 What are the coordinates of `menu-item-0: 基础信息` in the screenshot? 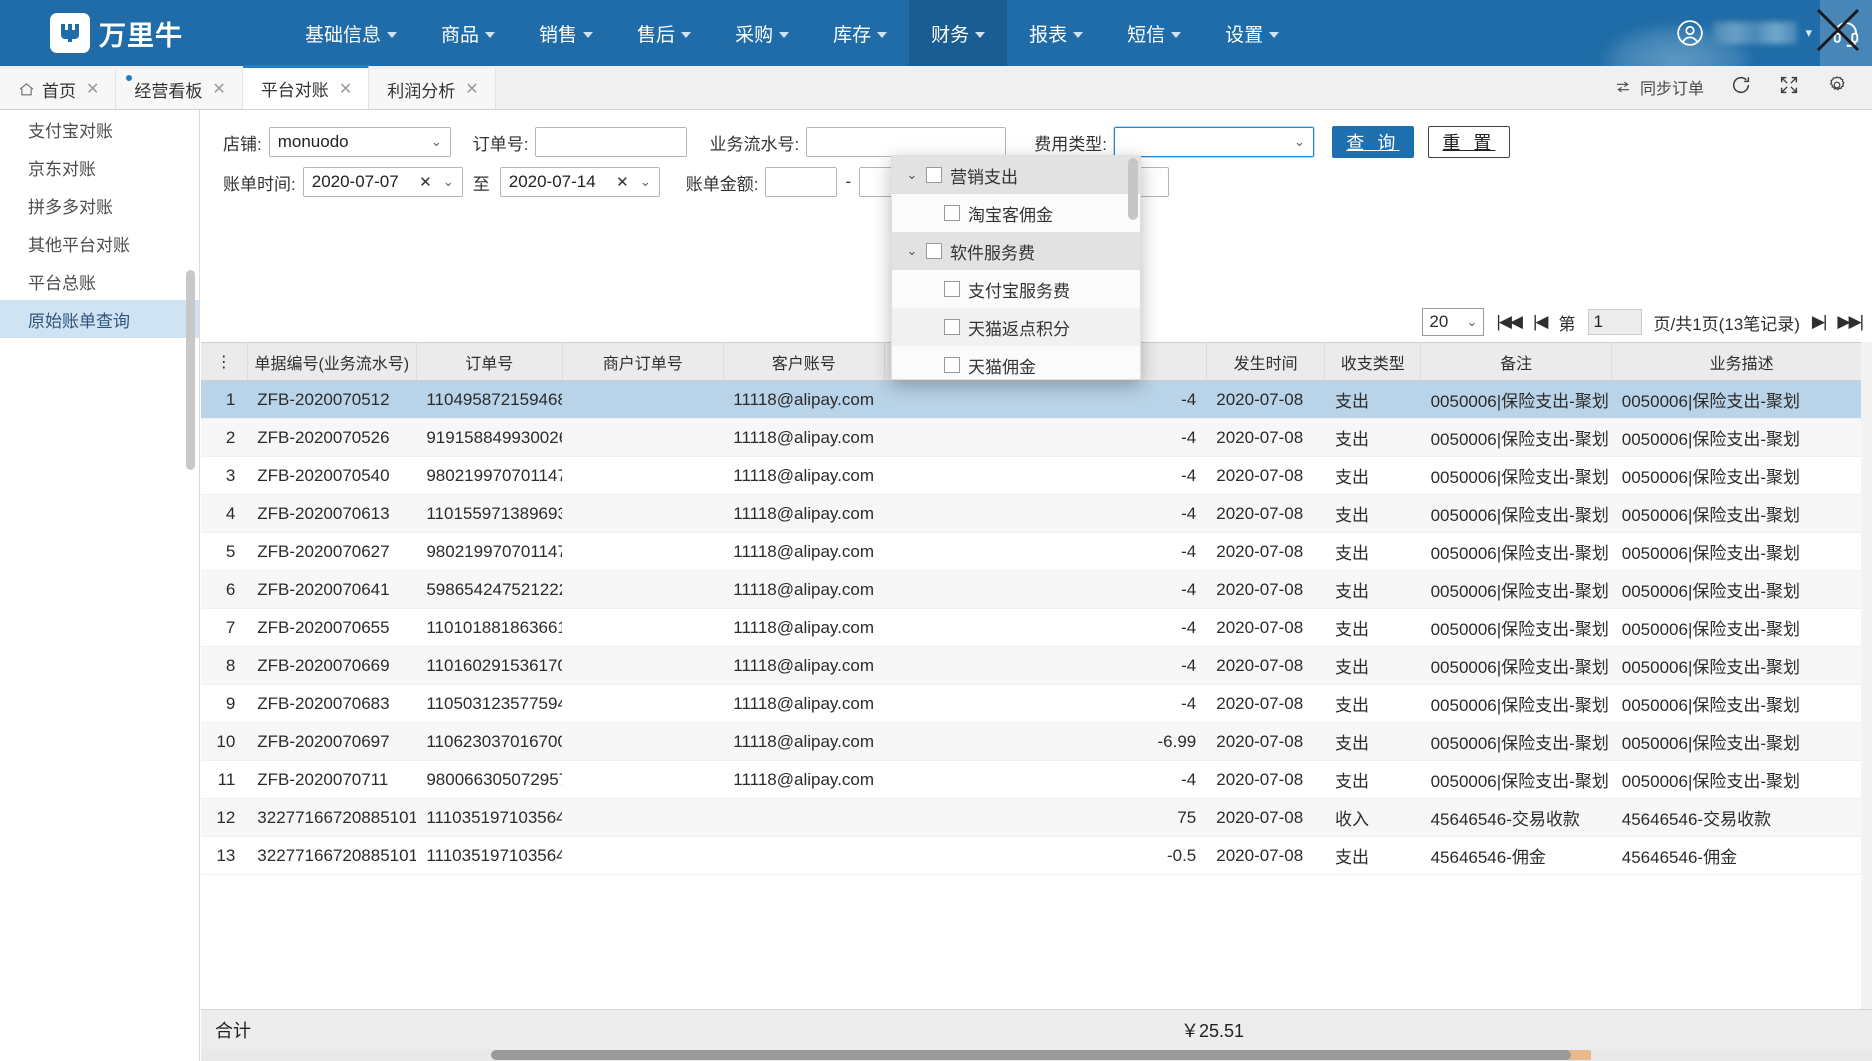 It's located at (351, 33).